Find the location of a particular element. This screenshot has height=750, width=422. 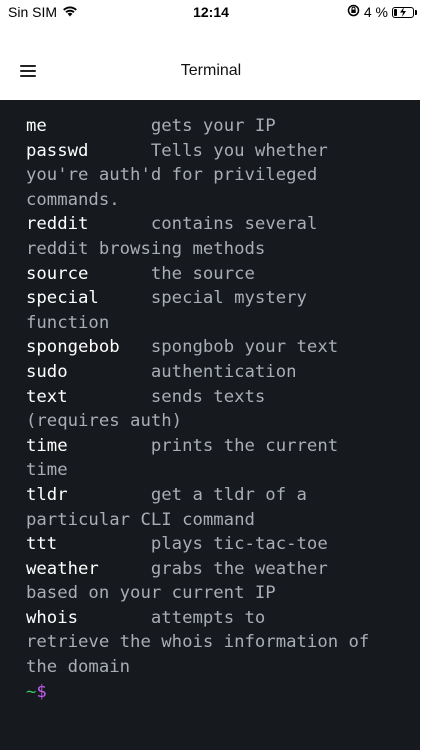

terminal-line: weather grabs the weather is located at coordinates (221, 569).